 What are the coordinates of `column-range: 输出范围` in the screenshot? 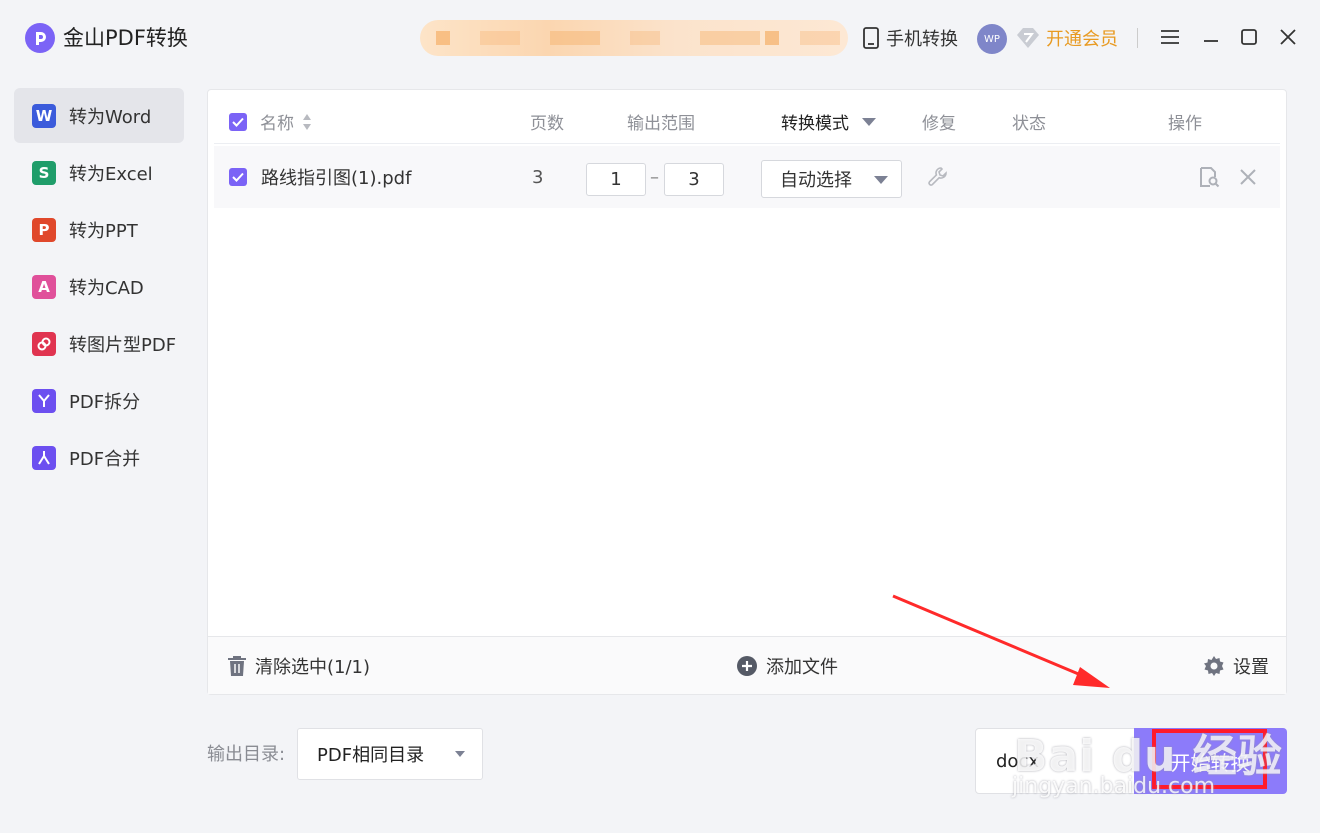 It's located at (661, 124).